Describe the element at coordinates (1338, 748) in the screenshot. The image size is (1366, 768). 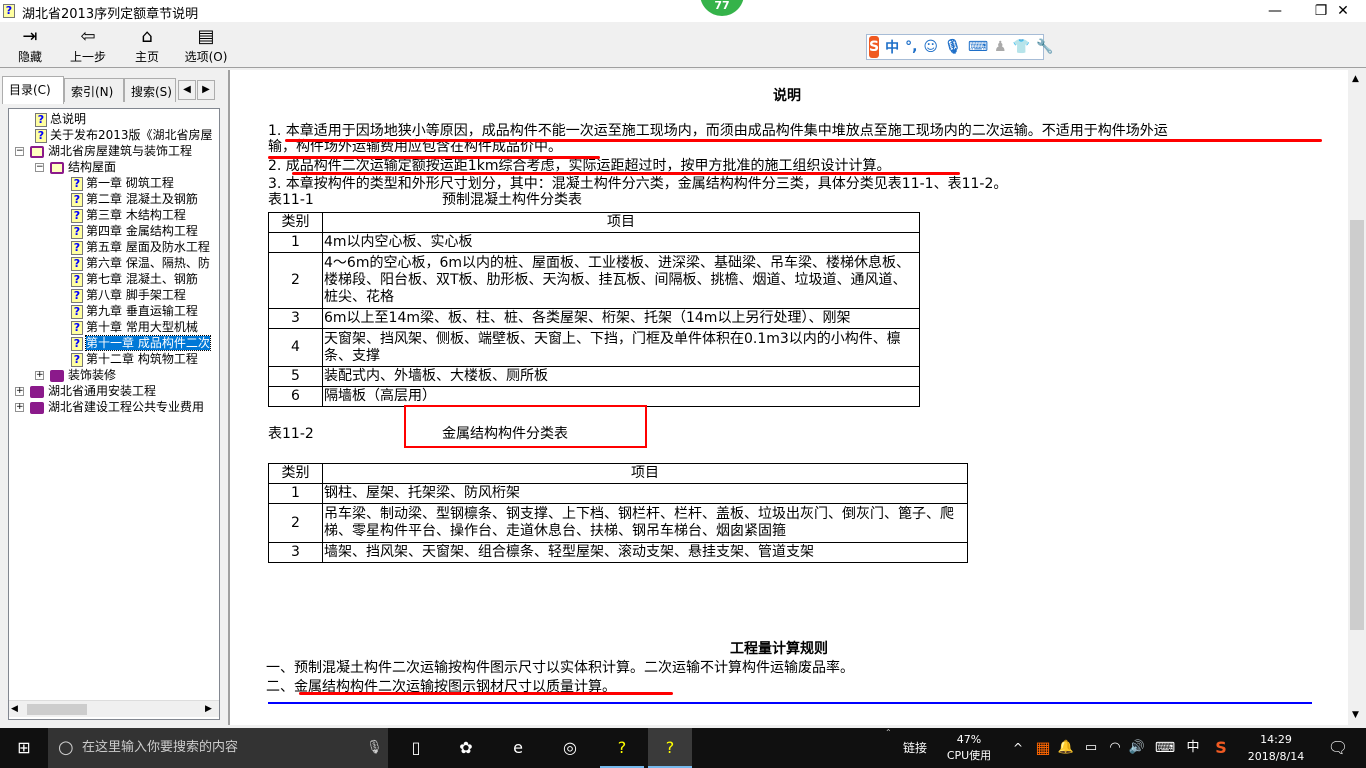
I see `action-center-icon: 🗨` at that location.